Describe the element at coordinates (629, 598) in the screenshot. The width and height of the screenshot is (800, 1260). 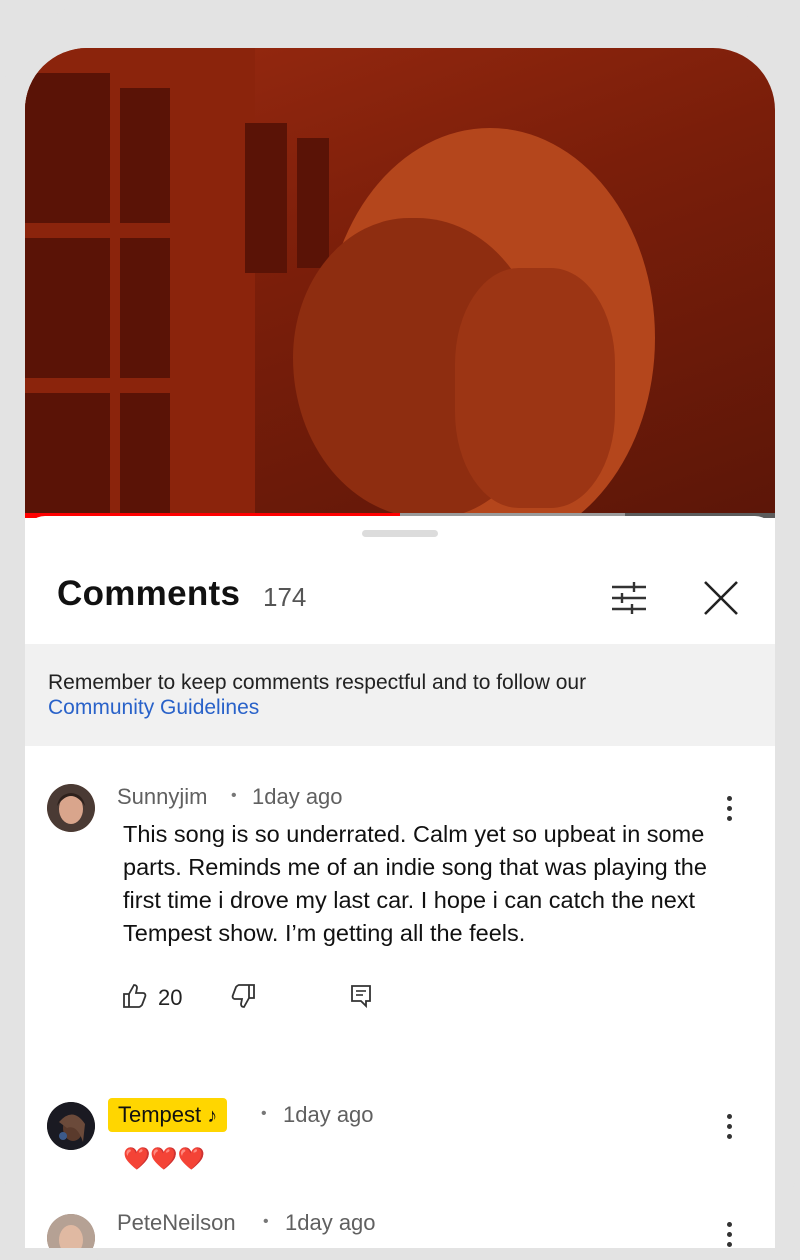
I see `filter-sliders-icon` at that location.